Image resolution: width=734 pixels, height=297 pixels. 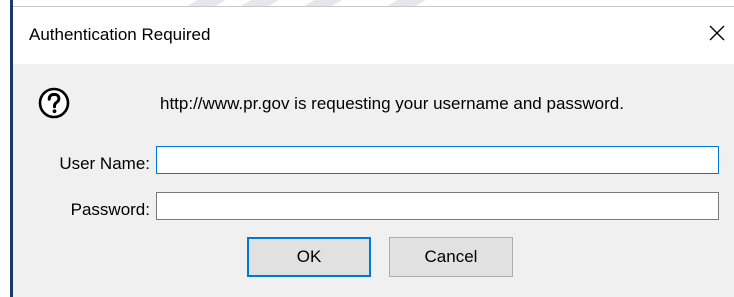 What do you see at coordinates (120, 34) in the screenshot?
I see `dialog-title: Authentication Required` at bounding box center [120, 34].